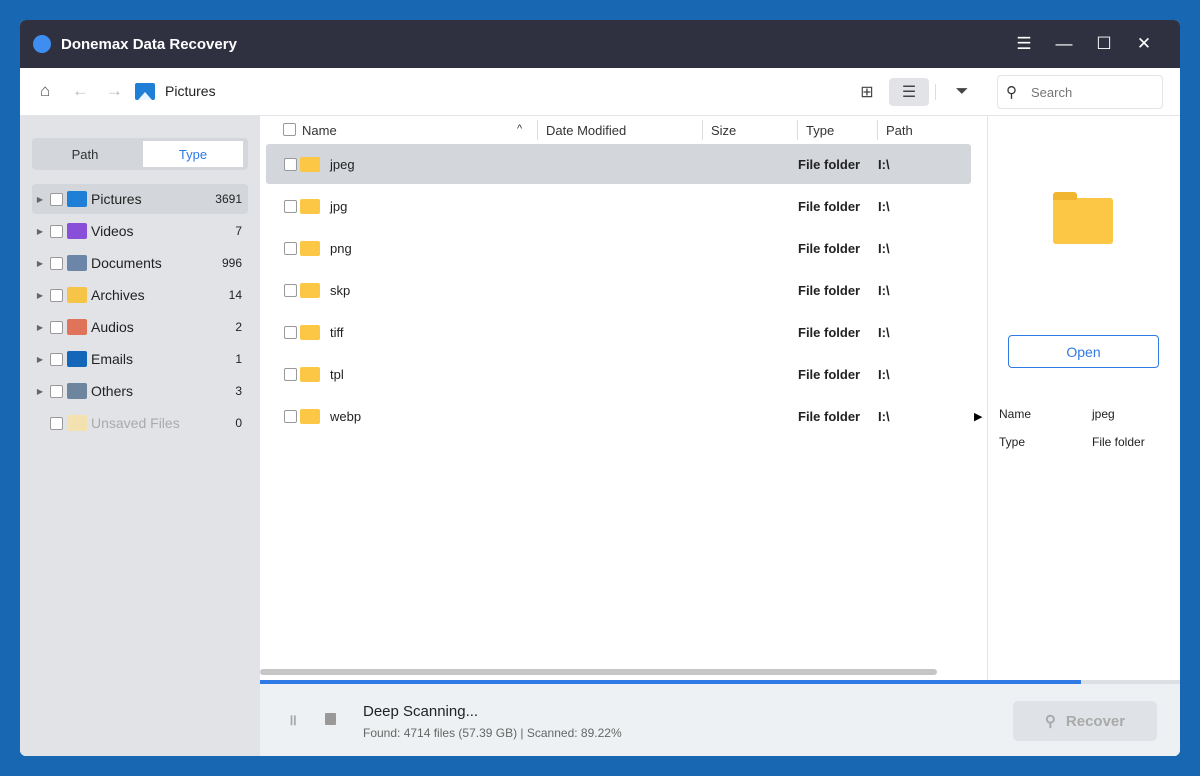  I want to click on select-all-checkbox, so click(289, 129).